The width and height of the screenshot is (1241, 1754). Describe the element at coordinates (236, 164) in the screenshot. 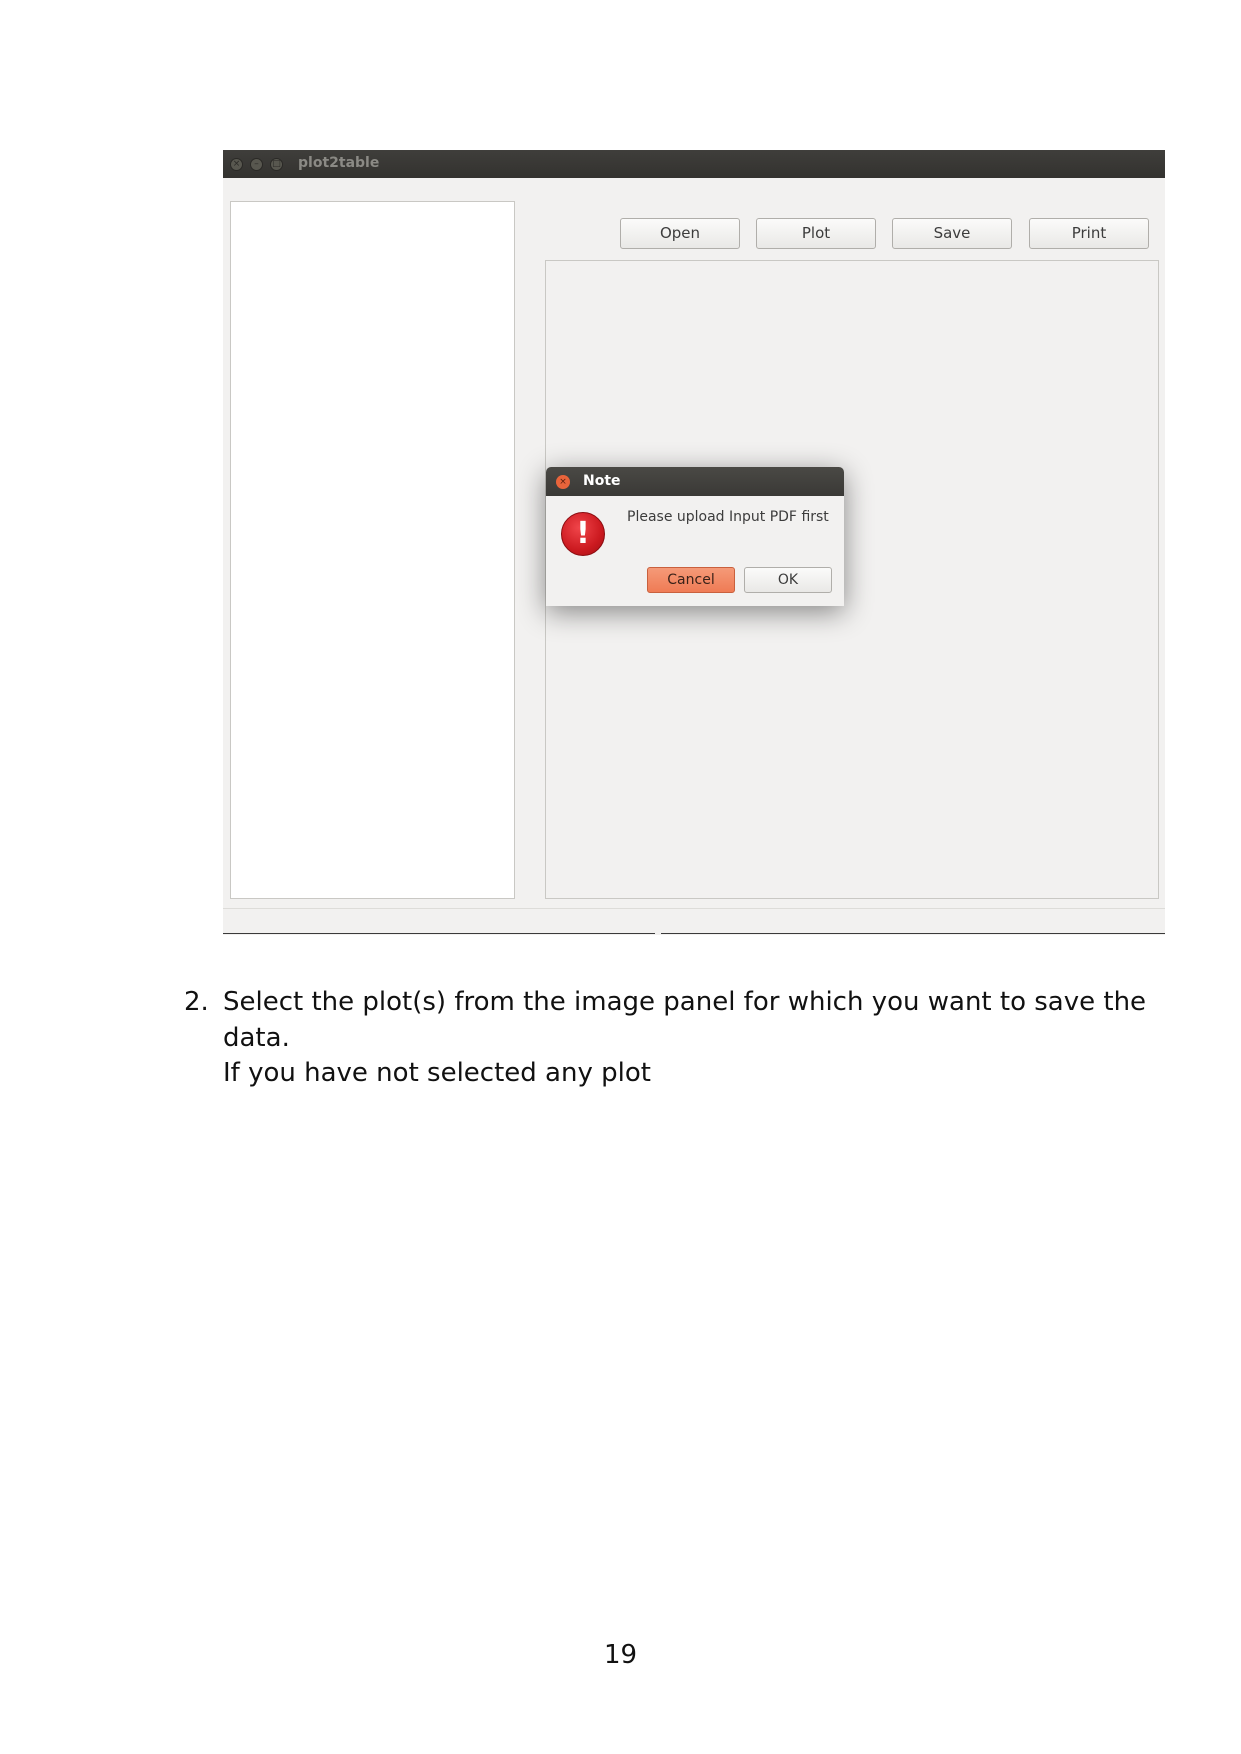

I see `window-close-icon: ×` at that location.